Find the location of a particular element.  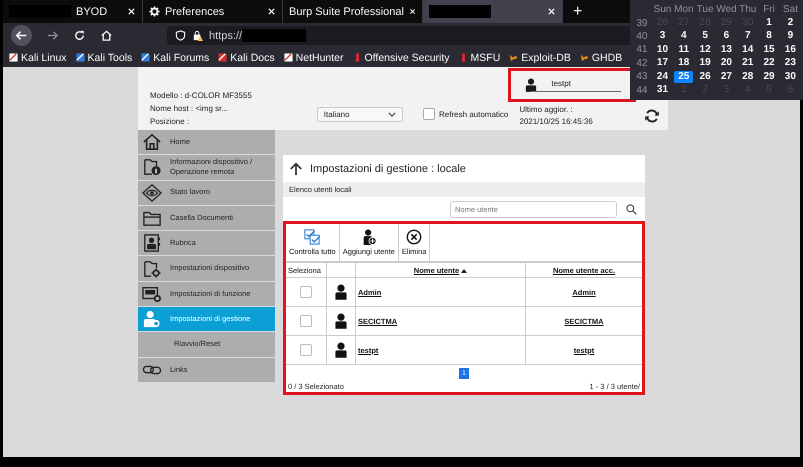

calendar-day: 29 is located at coordinates (769, 76).